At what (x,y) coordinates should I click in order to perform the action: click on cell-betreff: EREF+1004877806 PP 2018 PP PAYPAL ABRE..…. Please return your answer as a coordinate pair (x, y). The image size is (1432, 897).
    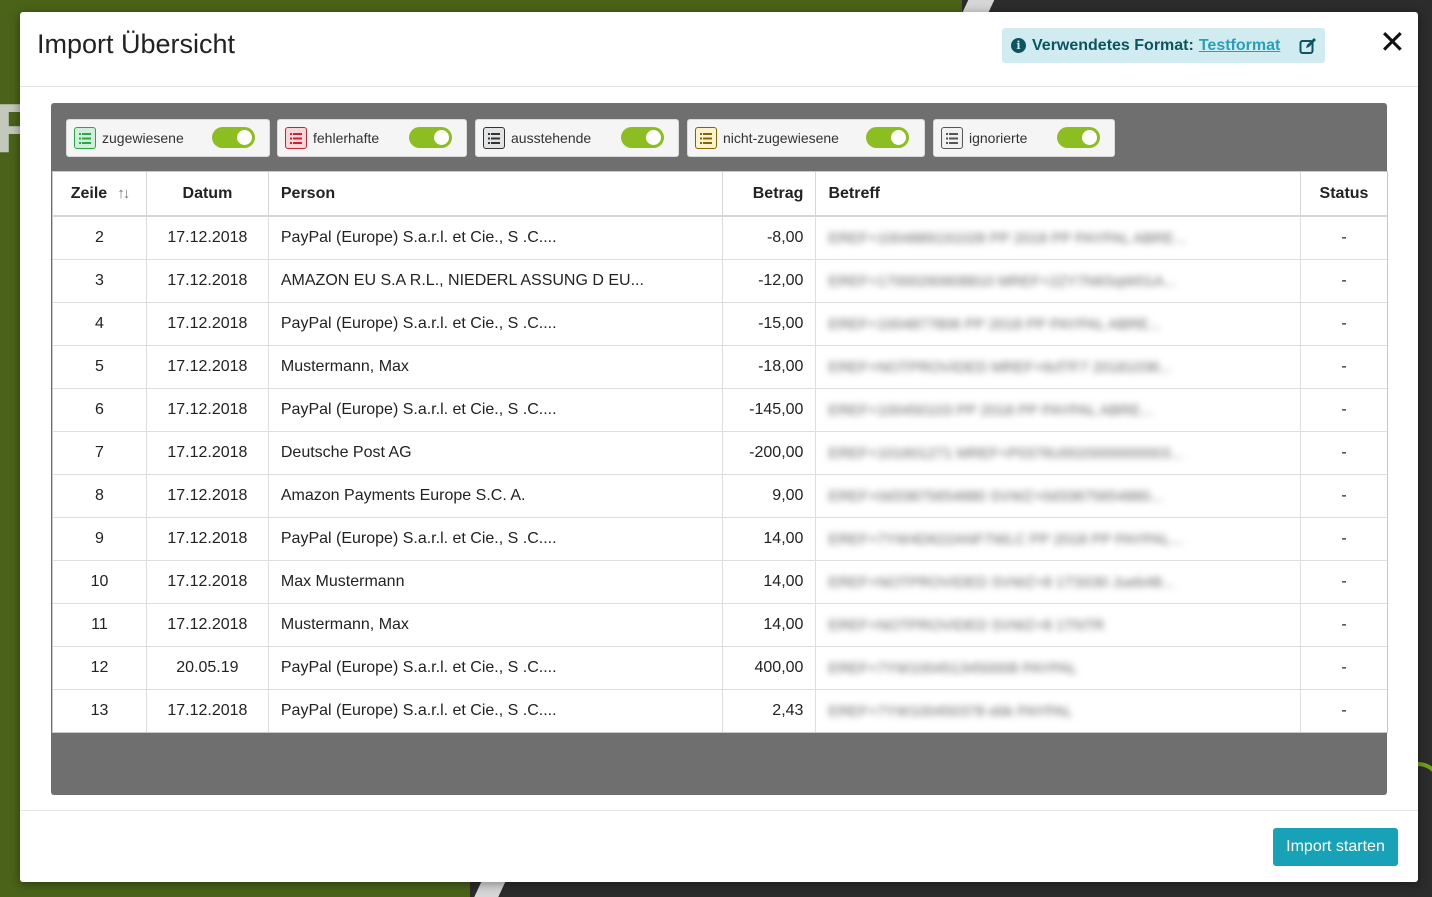
    Looking at the image, I should click on (1058, 324).